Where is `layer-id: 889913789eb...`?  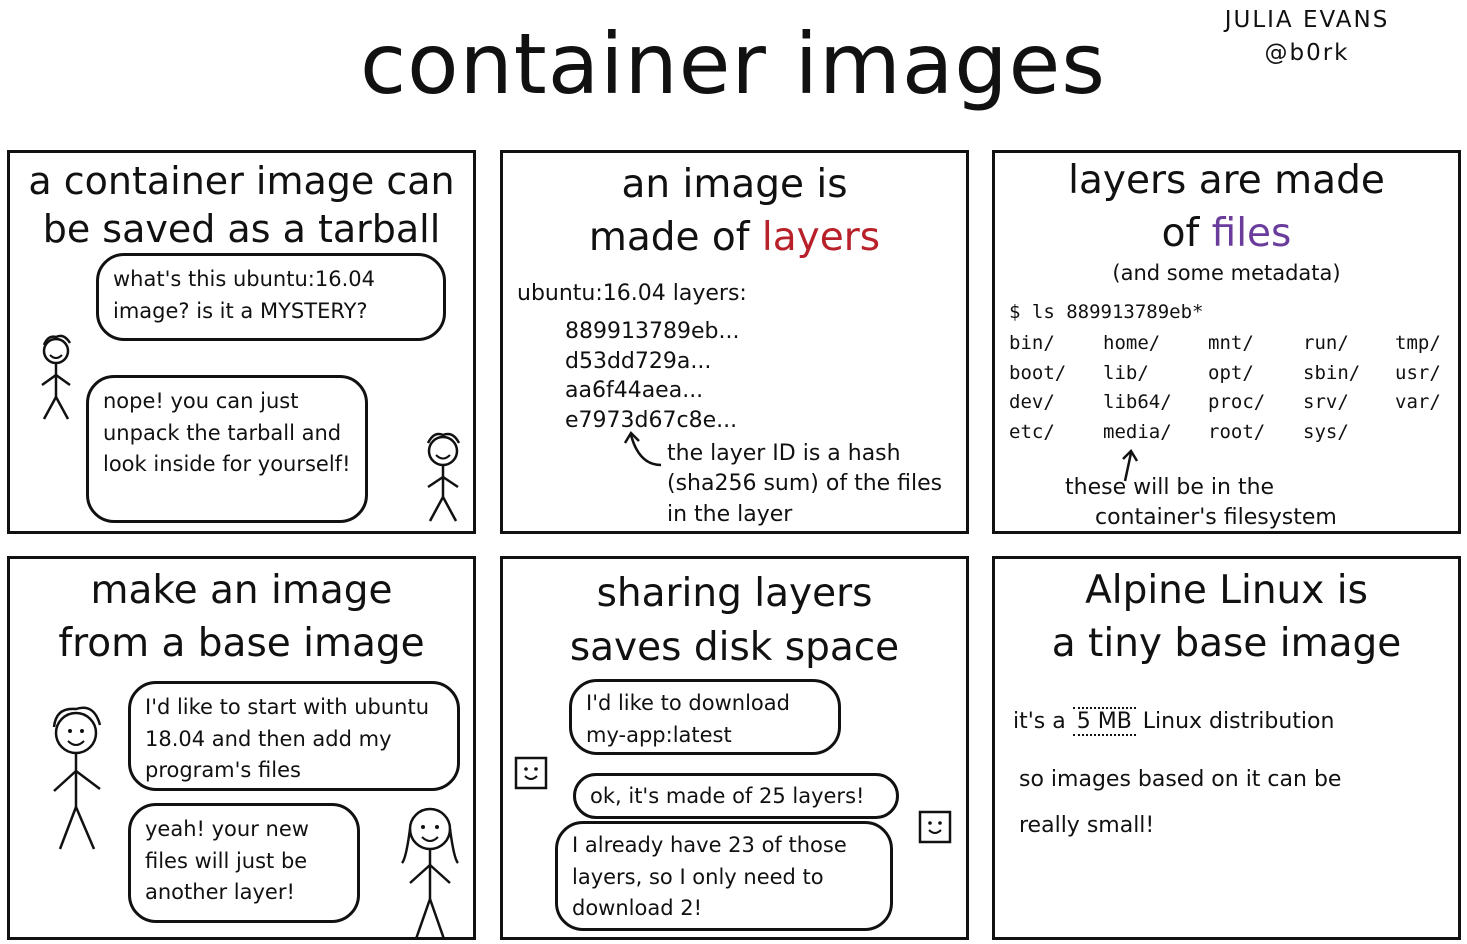
layer-id: 889913789eb... is located at coordinates (652, 331).